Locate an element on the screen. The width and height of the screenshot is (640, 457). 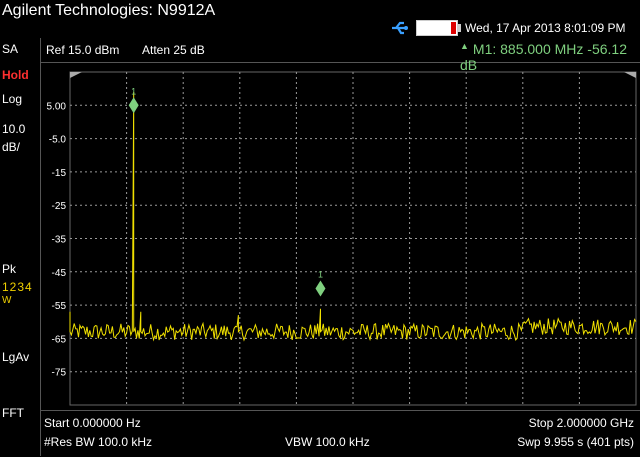
y-tick-label: -55 is located at coordinates (59, 306).